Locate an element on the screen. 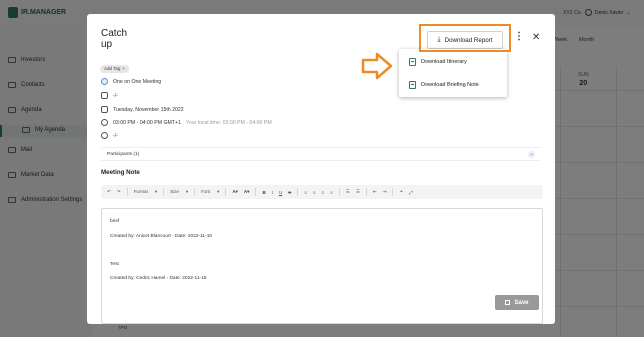 The width and height of the screenshot is (644, 337). meeting-type-row: One on One Meeting is located at coordinates (131, 81).